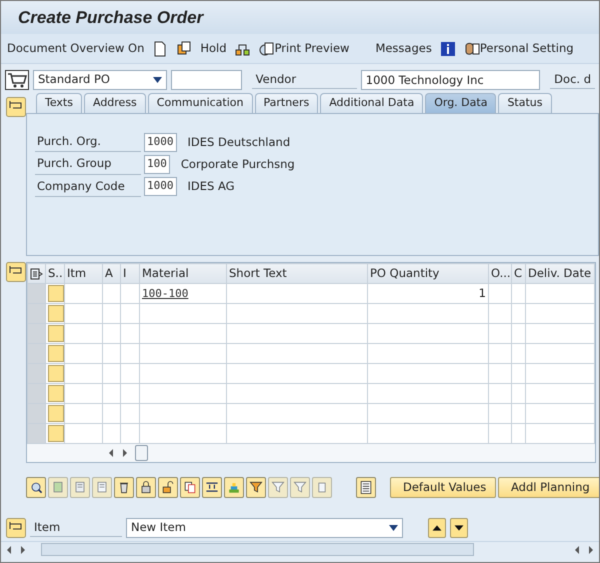 The height and width of the screenshot is (563, 600). What do you see at coordinates (157, 164) in the screenshot?
I see `code-field: 100` at bounding box center [157, 164].